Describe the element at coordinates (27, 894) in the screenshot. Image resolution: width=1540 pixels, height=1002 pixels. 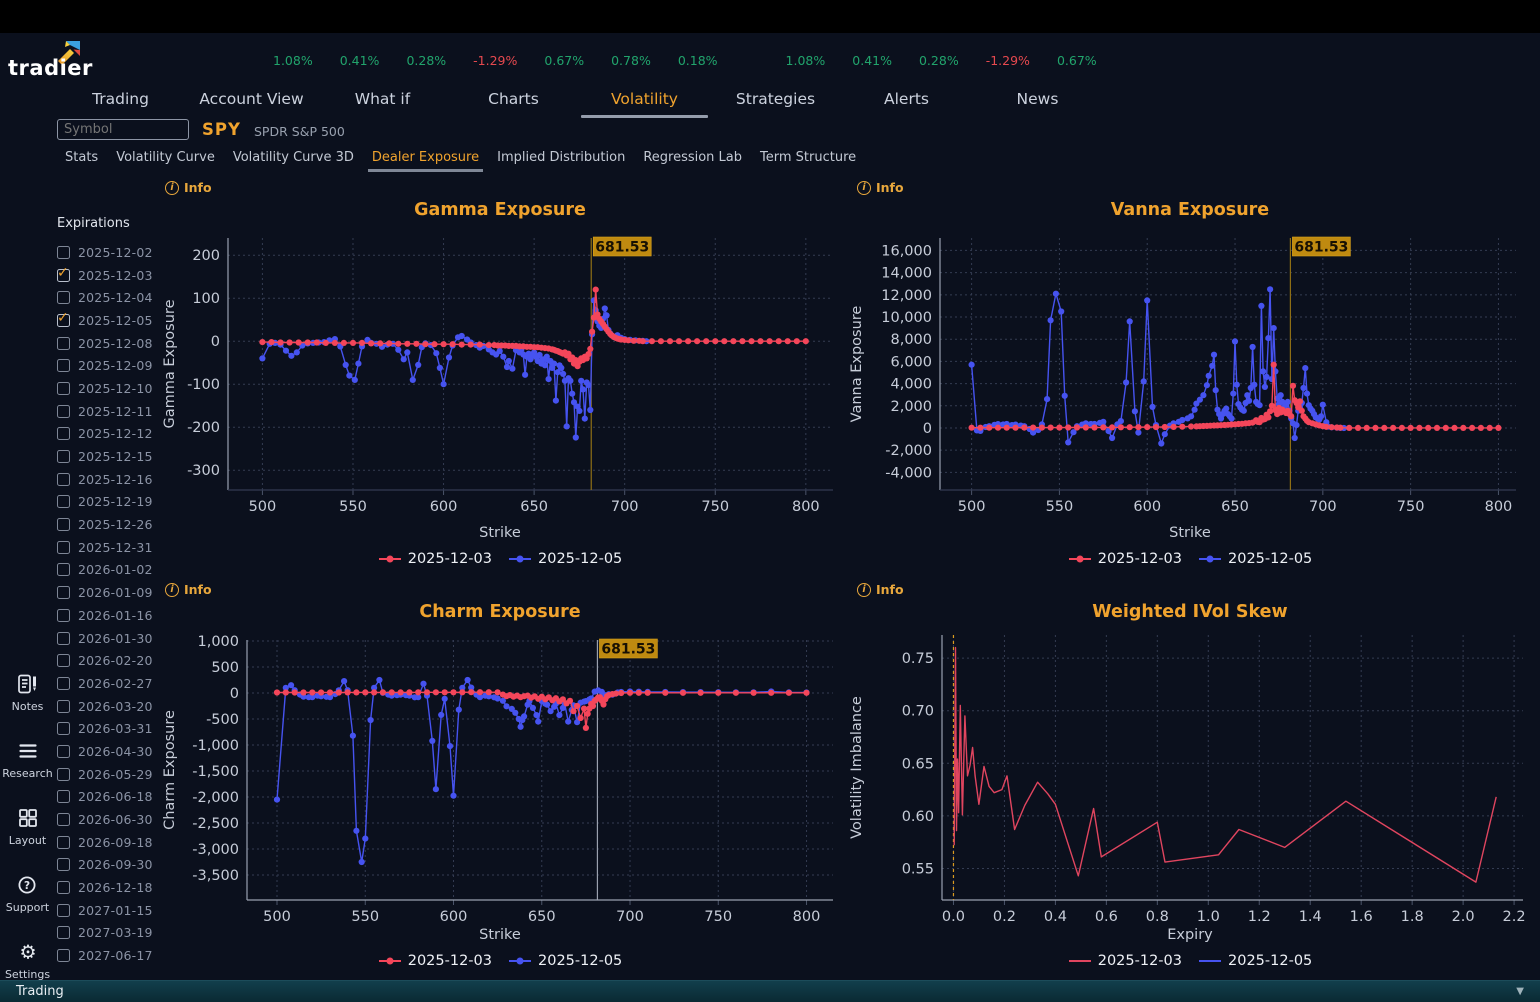
I see `rail-item-support: ? Support` at that location.